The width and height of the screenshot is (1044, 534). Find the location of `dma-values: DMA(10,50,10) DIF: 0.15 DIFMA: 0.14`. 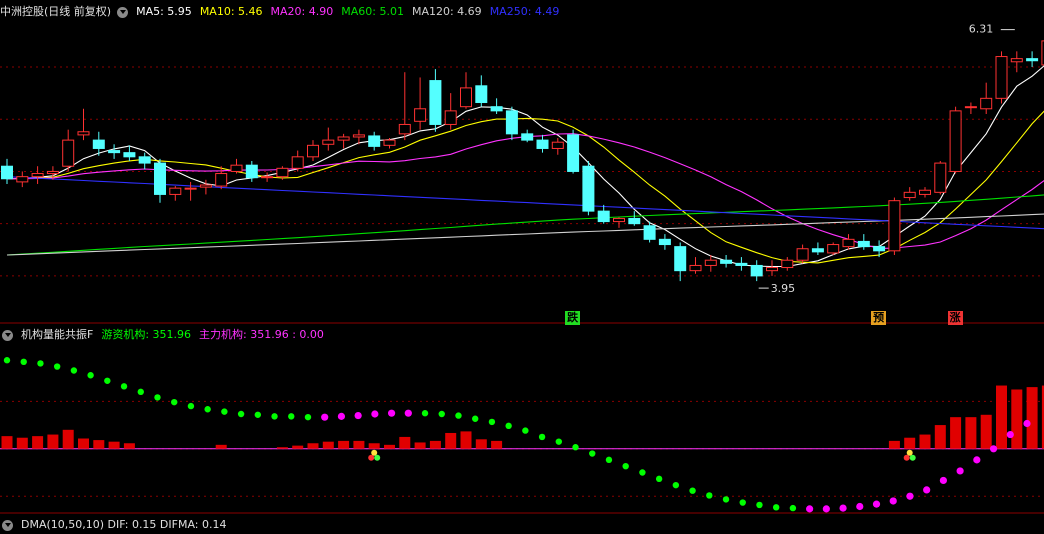

dma-values: DMA(10,50,10) DIF: 0.15 DIFMA: 0.14 is located at coordinates (124, 524).